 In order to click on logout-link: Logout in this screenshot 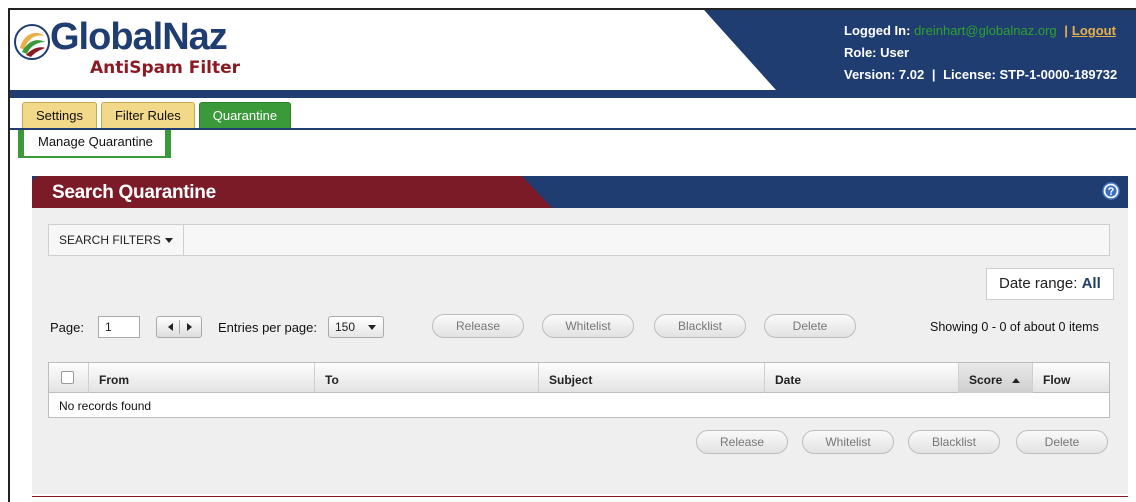, I will do `click(1094, 30)`.